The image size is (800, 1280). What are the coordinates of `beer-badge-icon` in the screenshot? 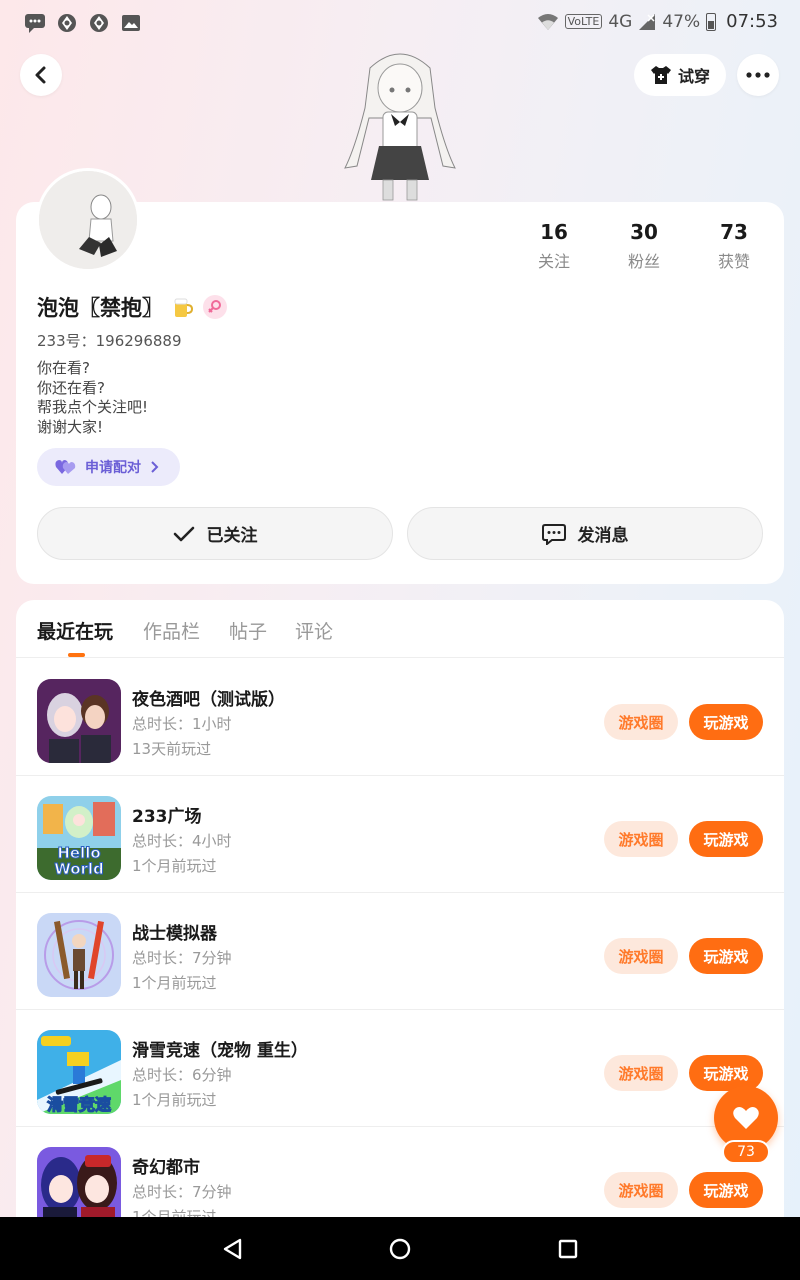 It's located at (184, 307).